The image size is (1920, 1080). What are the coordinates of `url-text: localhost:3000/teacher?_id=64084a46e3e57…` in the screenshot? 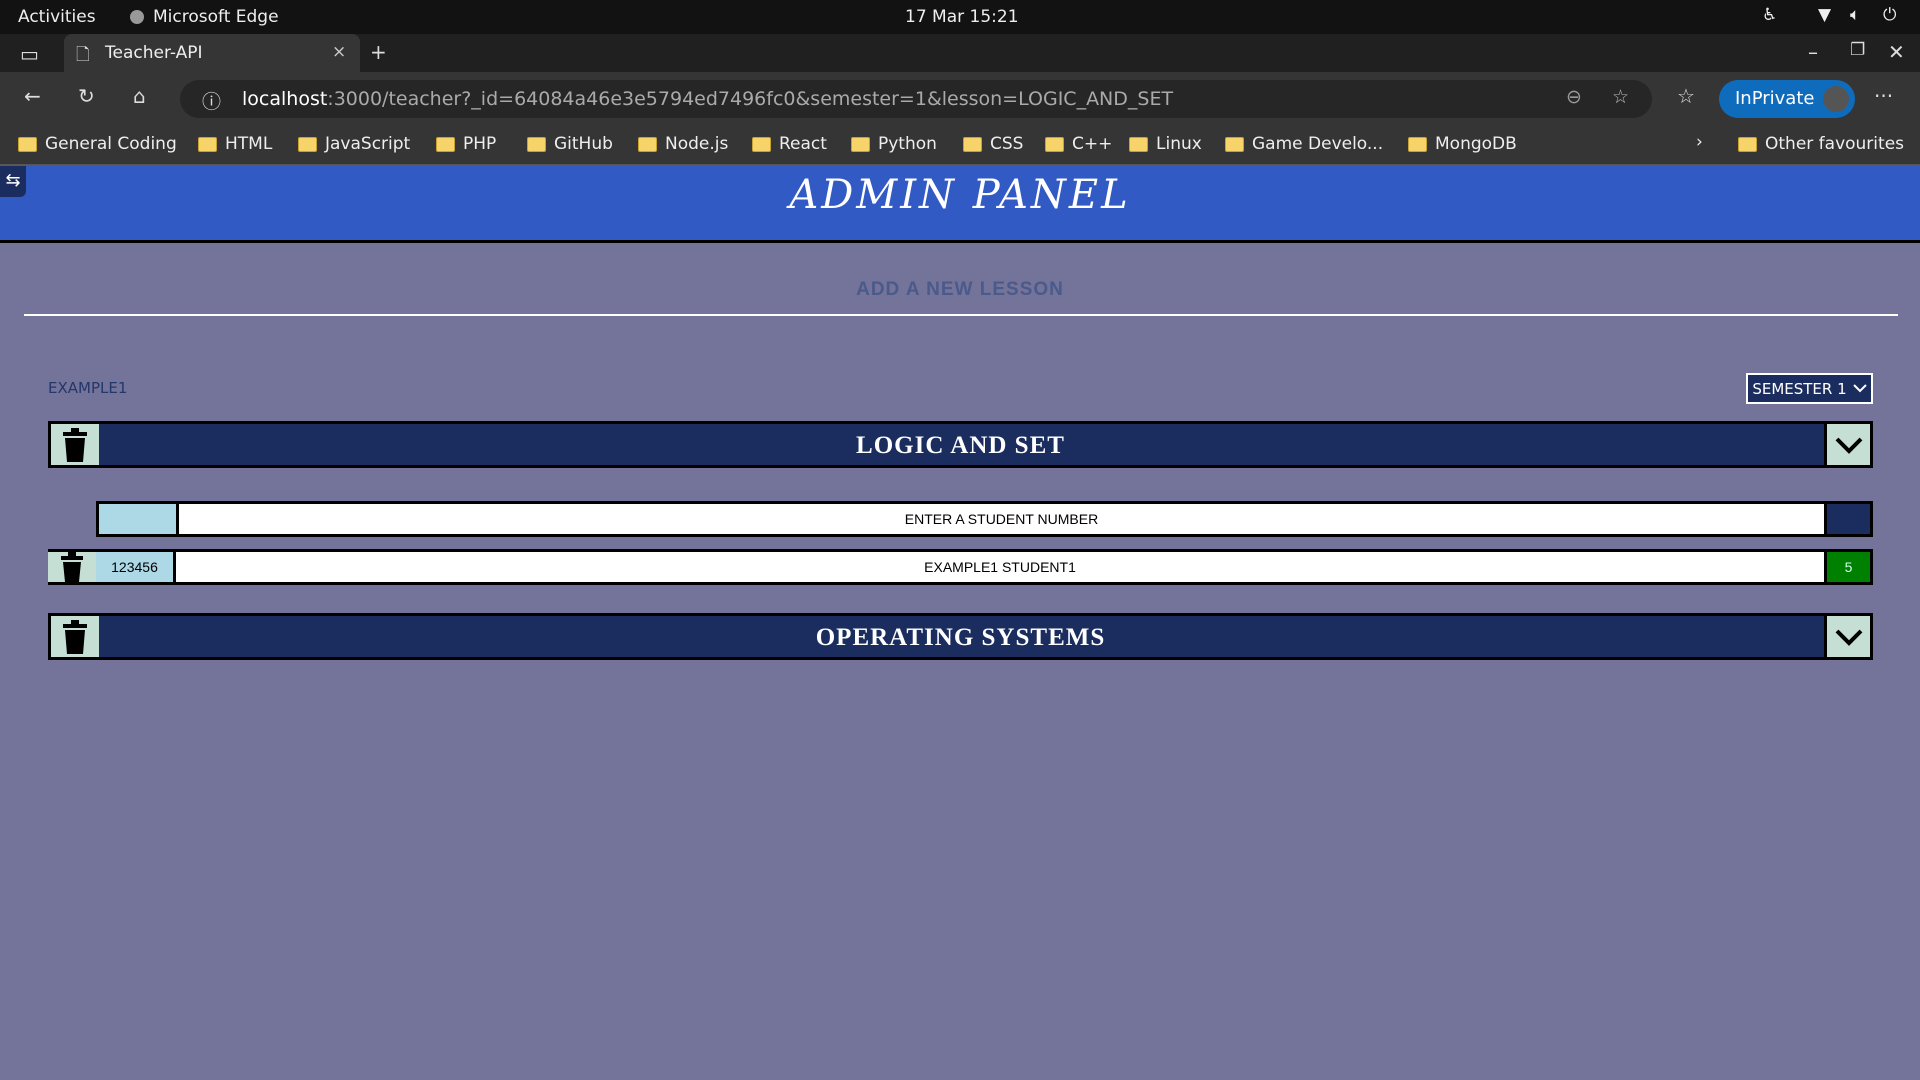 It's located at (708, 99).